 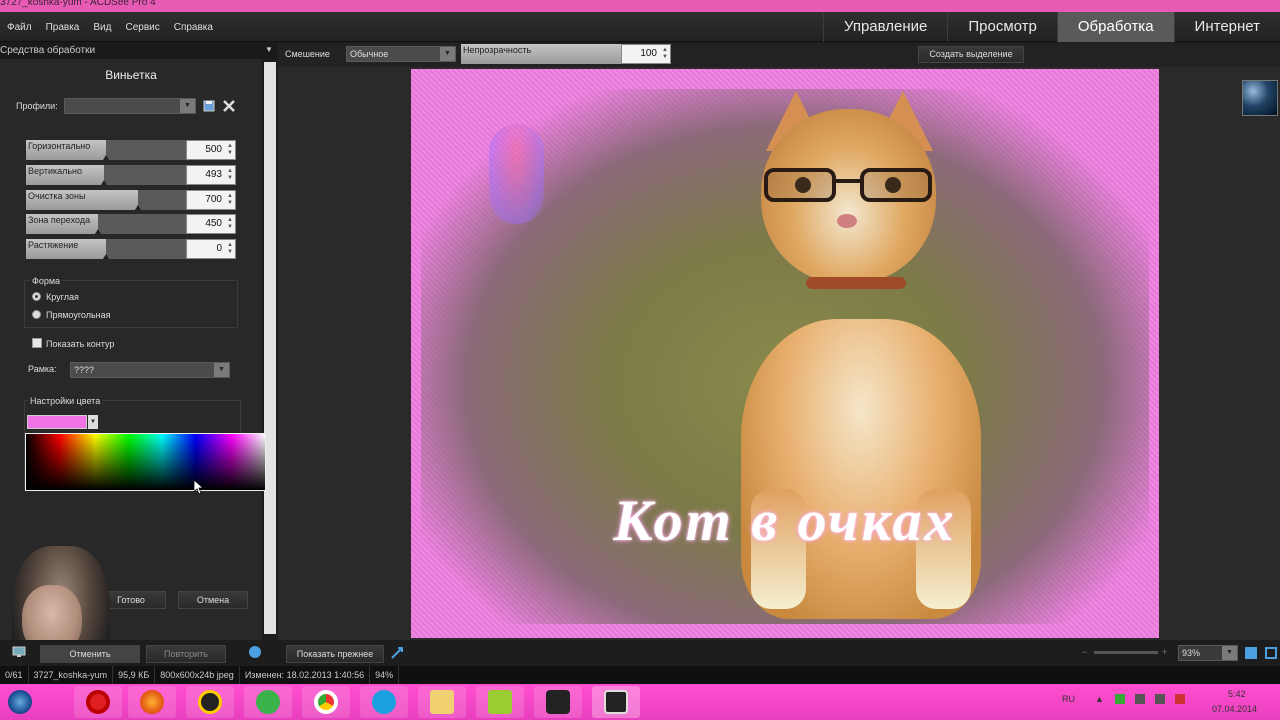 I want to click on menu-view: Вид, so click(x=102, y=27).